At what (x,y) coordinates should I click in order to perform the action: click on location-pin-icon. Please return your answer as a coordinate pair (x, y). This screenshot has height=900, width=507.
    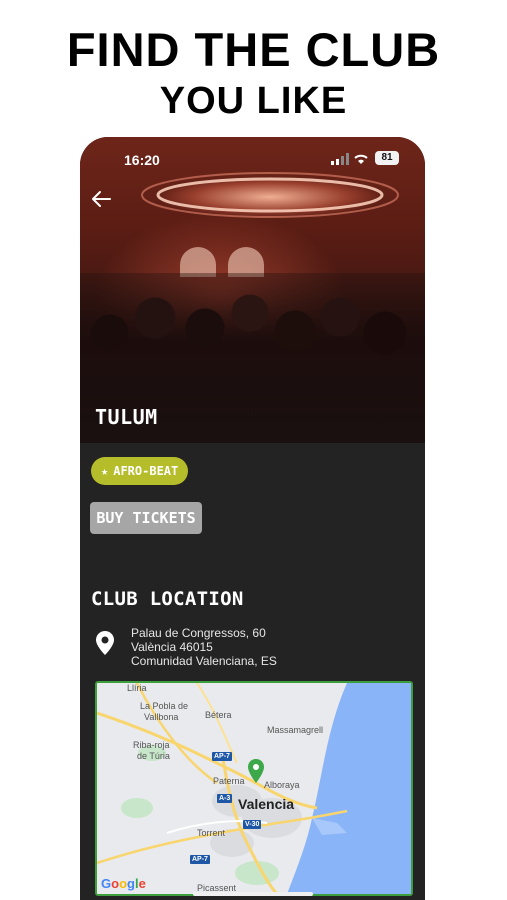
    Looking at the image, I should click on (105, 643).